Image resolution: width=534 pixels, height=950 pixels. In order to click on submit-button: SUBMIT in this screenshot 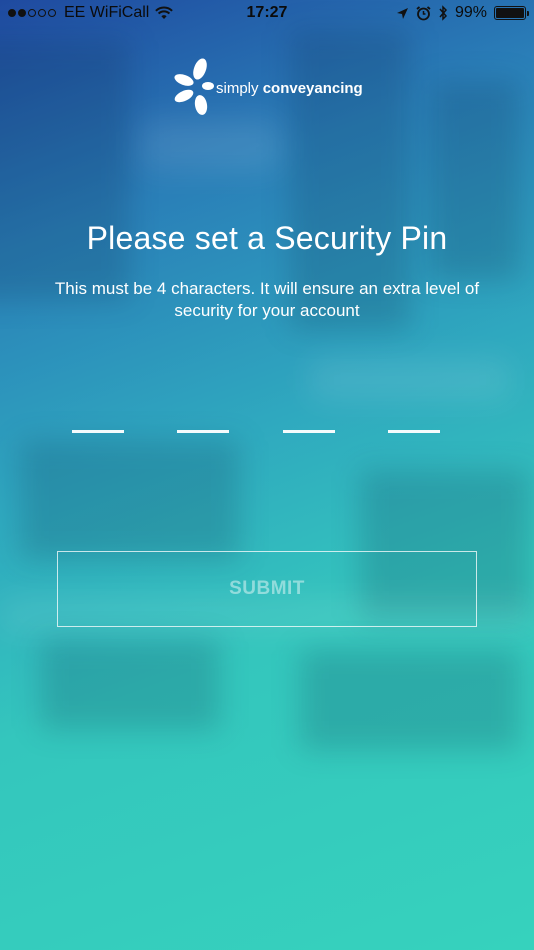, I will do `click(267, 589)`.